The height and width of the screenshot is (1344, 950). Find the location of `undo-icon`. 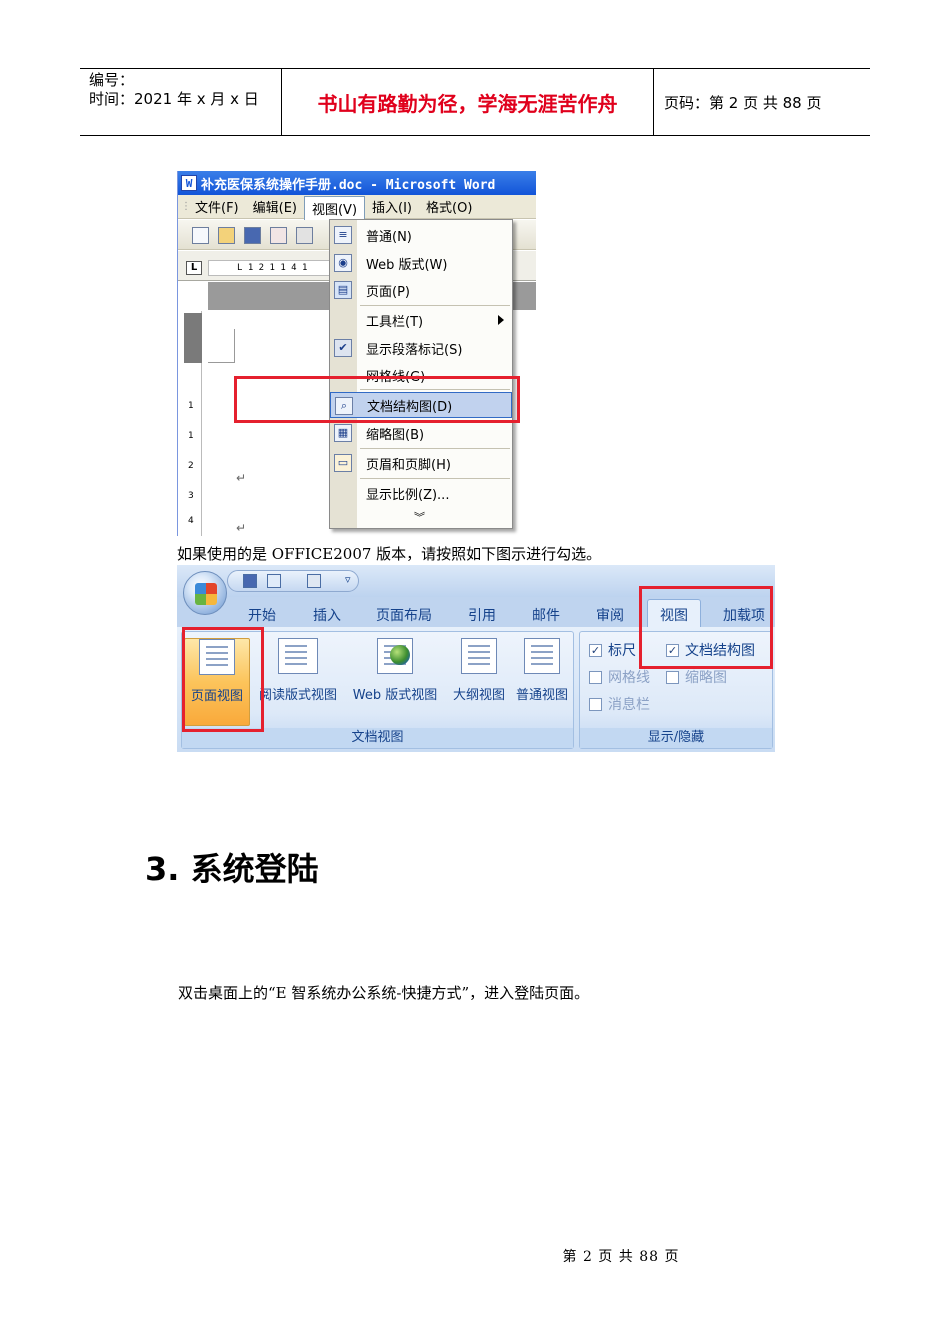

undo-icon is located at coordinates (274, 581).